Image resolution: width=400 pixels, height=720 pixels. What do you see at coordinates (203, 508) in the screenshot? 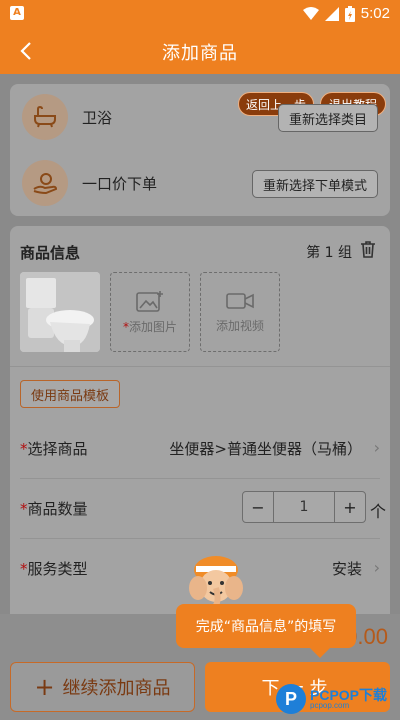
I see `quantity-row: *商品数量 − 1 + 个` at bounding box center [203, 508].